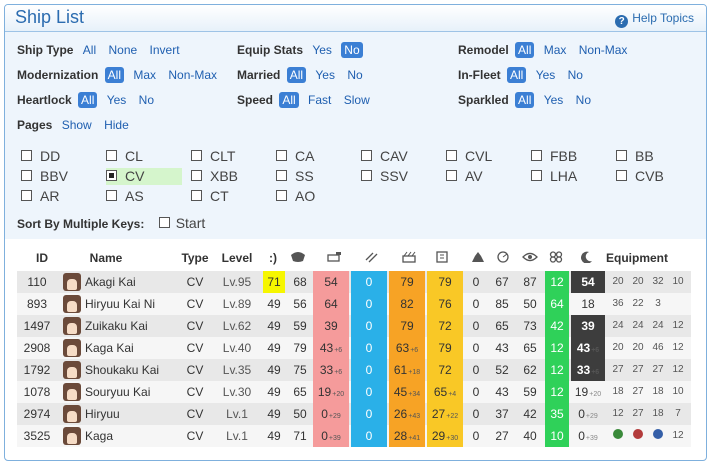  What do you see at coordinates (322, 50) in the screenshot?
I see `equip-stats-yes-button: Yes` at bounding box center [322, 50].